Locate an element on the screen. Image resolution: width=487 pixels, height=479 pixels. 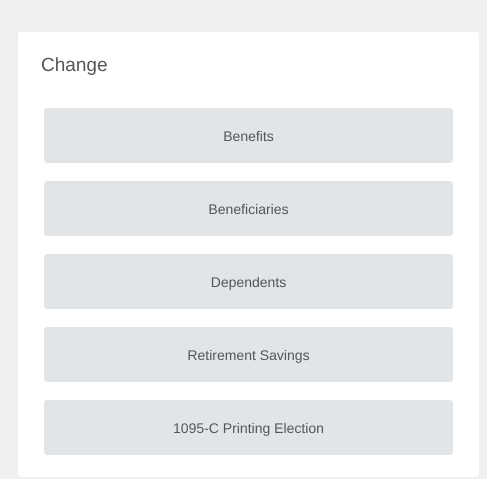
action-button: Beneficiaries is located at coordinates (248, 208).